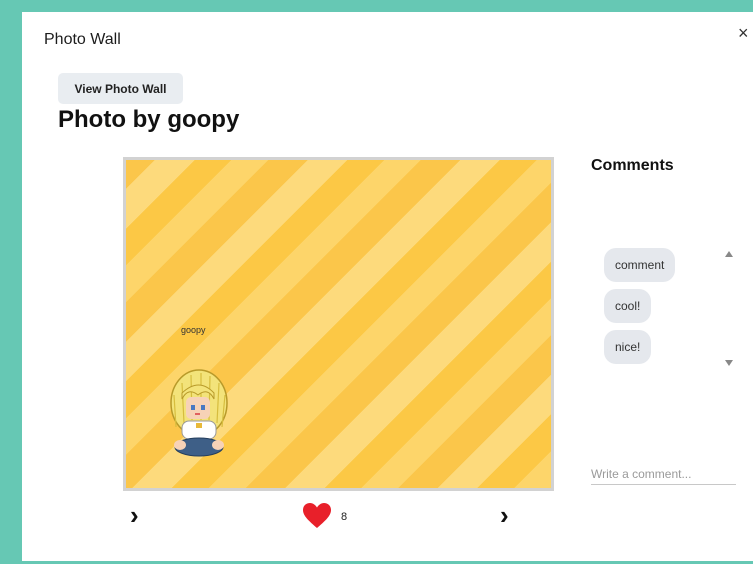 This screenshot has height=564, width=753. What do you see at coordinates (663, 474) in the screenshot?
I see `comment-input` at bounding box center [663, 474].